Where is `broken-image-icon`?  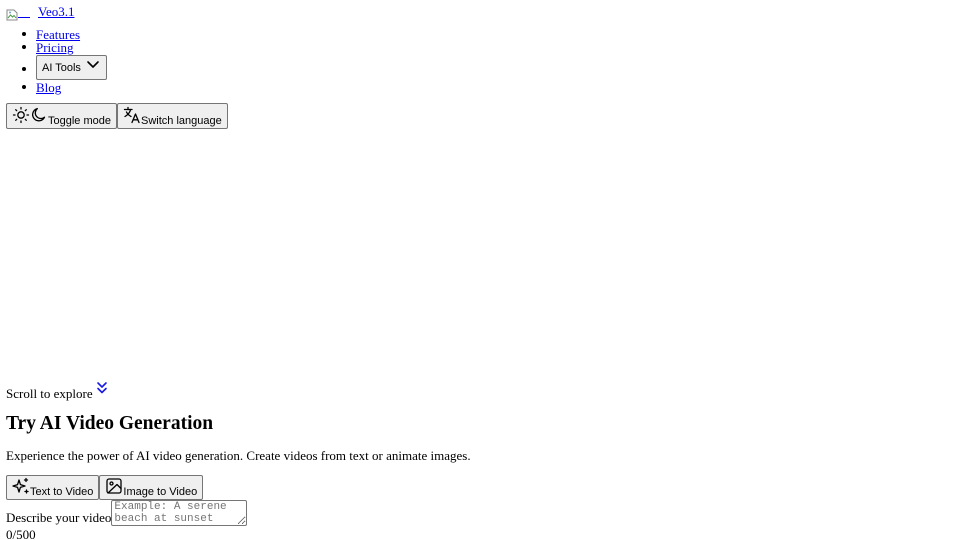
broken-image-icon is located at coordinates (12, 15).